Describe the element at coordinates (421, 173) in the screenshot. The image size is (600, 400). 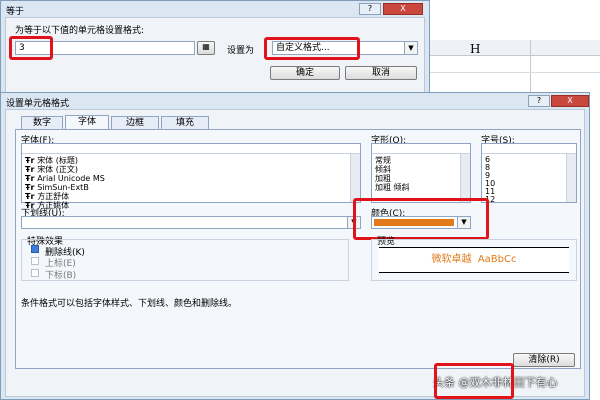
I see `style-list: 常规 倾斜 加粗 加粗 倾斜` at that location.